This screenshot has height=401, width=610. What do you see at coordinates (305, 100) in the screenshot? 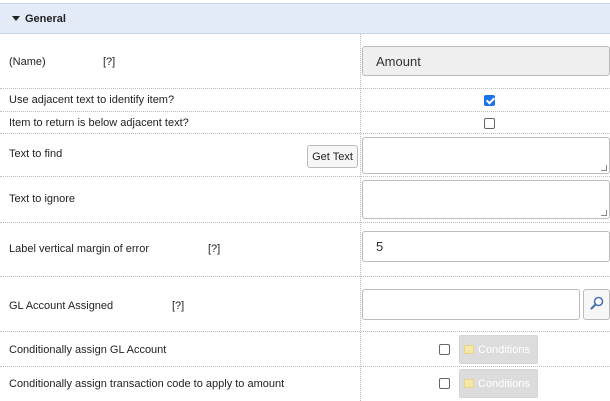
I see `row-use-adjacent: Use adjacent text to identify item?` at bounding box center [305, 100].